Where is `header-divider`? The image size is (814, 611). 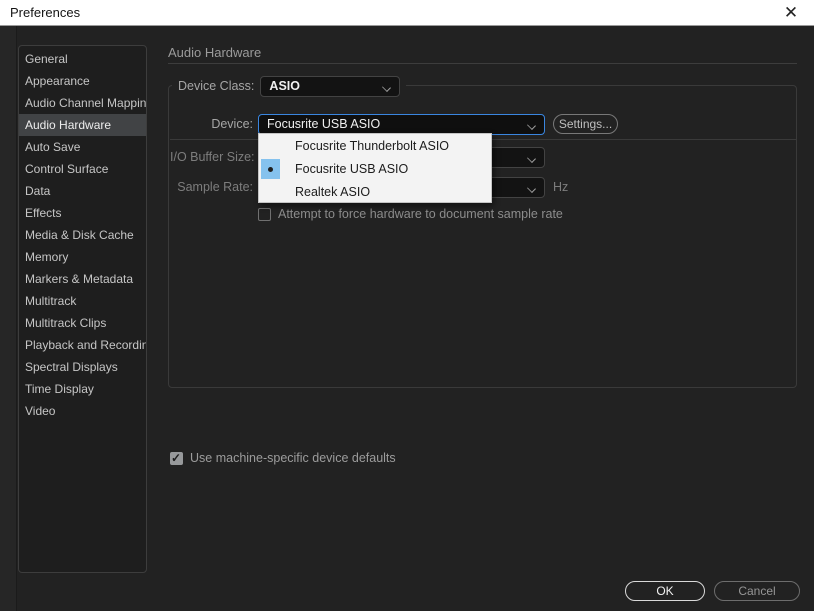 header-divider is located at coordinates (482, 63).